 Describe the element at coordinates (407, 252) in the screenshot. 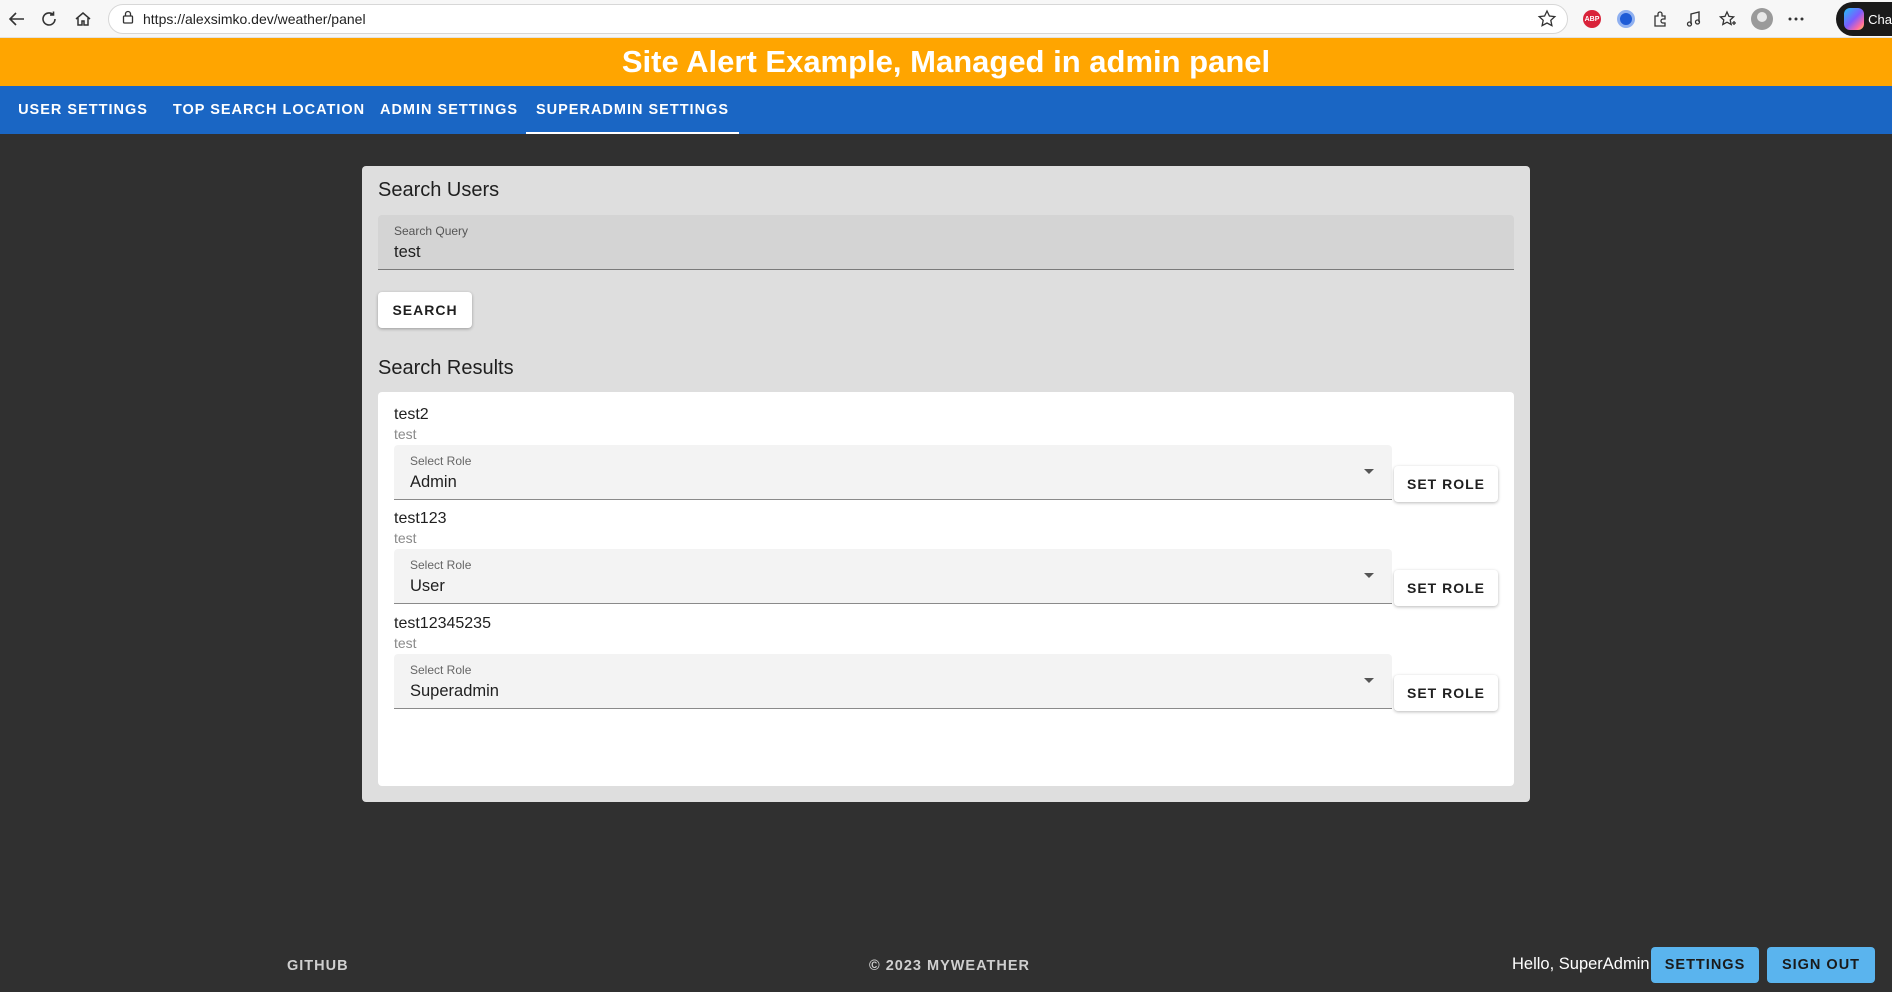

I see `search-query-input: test` at that location.